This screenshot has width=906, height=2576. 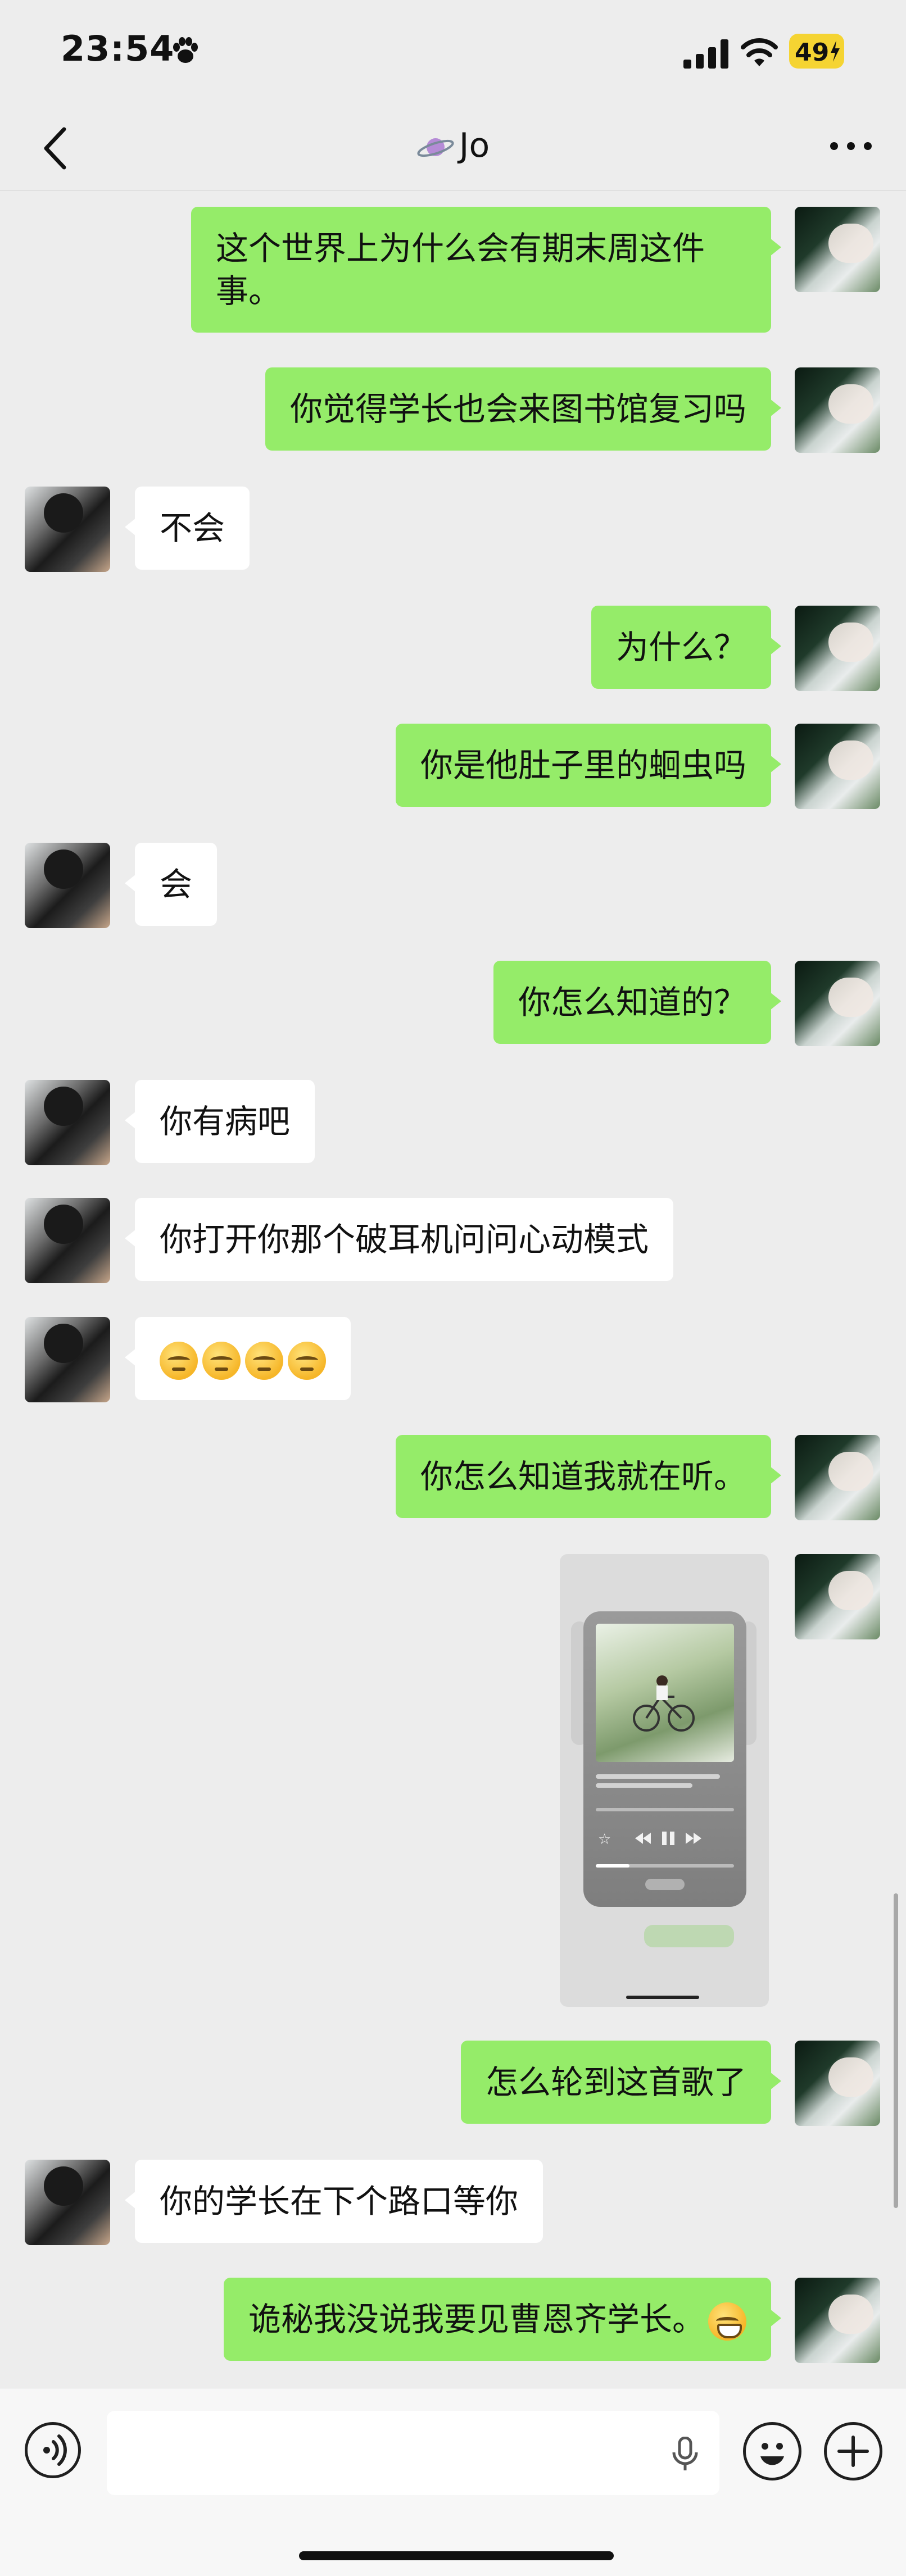 What do you see at coordinates (333, 2202) in the screenshot?
I see `contact-message-bubble: 你的学长在下个路口等你` at bounding box center [333, 2202].